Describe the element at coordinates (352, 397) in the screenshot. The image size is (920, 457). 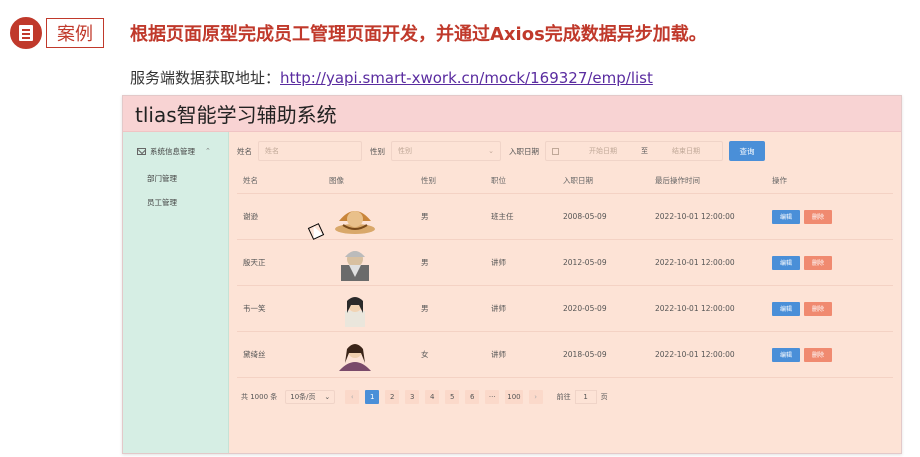
I see `prev-page-button: ‹` at that location.